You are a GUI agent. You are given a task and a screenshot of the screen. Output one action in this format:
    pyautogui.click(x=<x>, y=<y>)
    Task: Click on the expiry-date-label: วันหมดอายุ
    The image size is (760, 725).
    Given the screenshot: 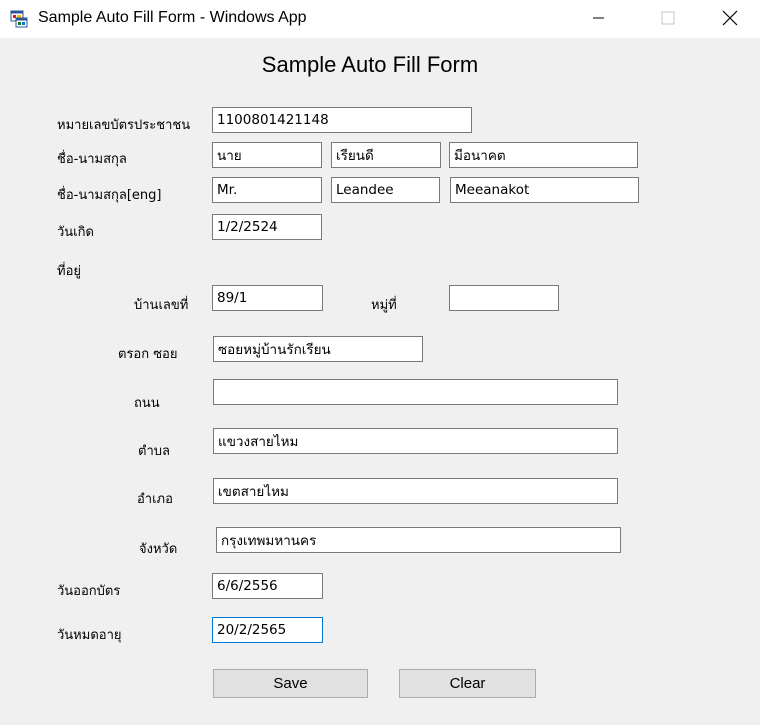 What is the action you would take?
    pyautogui.click(x=89, y=635)
    